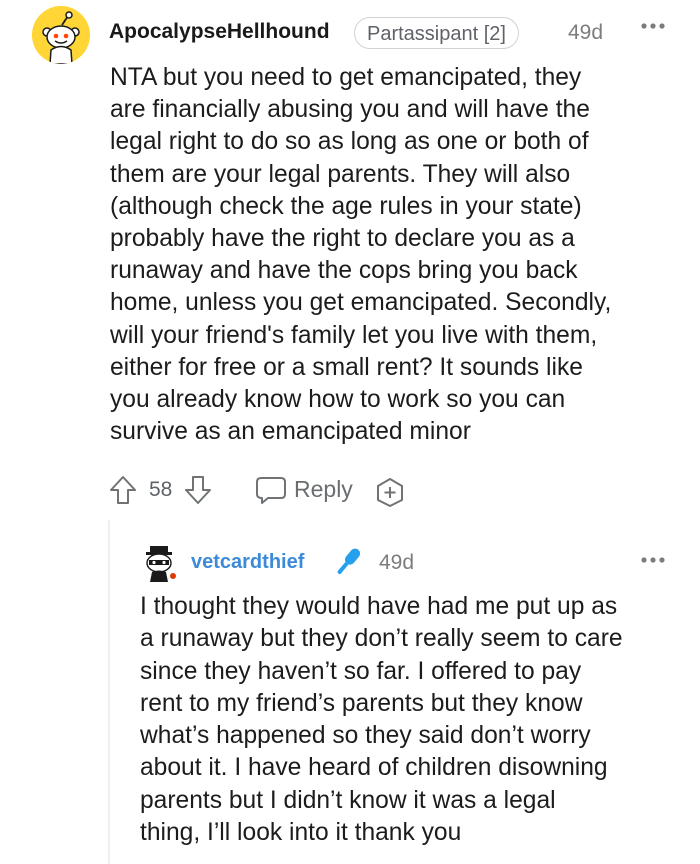 The width and height of the screenshot is (700, 864). Describe the element at coordinates (585, 33) in the screenshot. I see `comment-timestamp: 49d` at that location.